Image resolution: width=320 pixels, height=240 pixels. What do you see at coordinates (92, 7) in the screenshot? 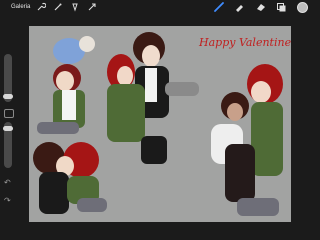
I see `transform-arrow-icon` at bounding box center [92, 7].